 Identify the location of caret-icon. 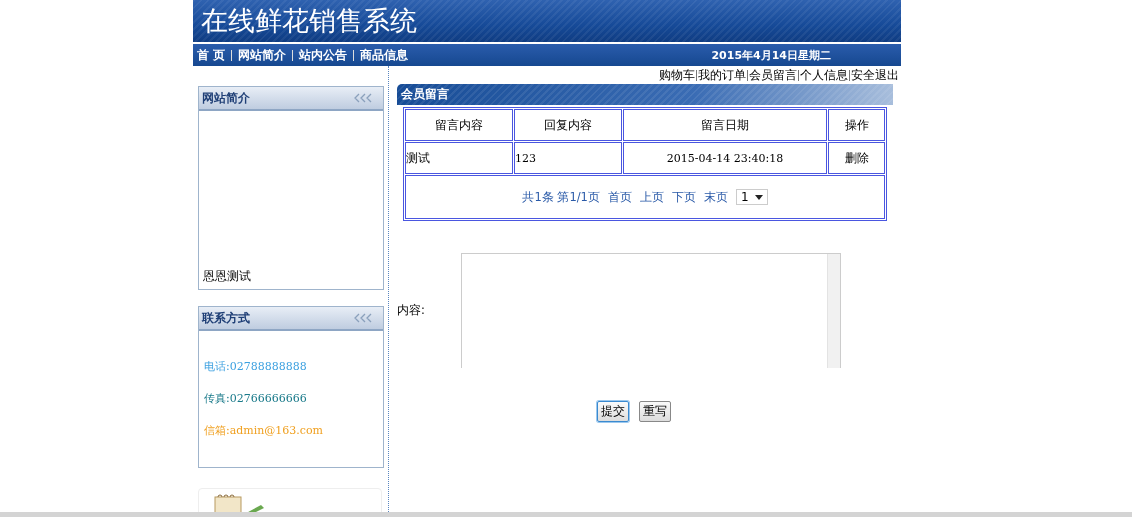
(758, 197).